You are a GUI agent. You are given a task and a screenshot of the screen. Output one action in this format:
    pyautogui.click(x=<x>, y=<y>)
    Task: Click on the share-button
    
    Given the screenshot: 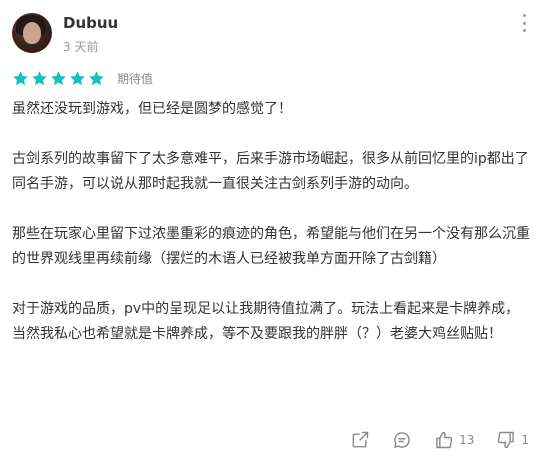 What is the action you would take?
    pyautogui.click(x=360, y=440)
    